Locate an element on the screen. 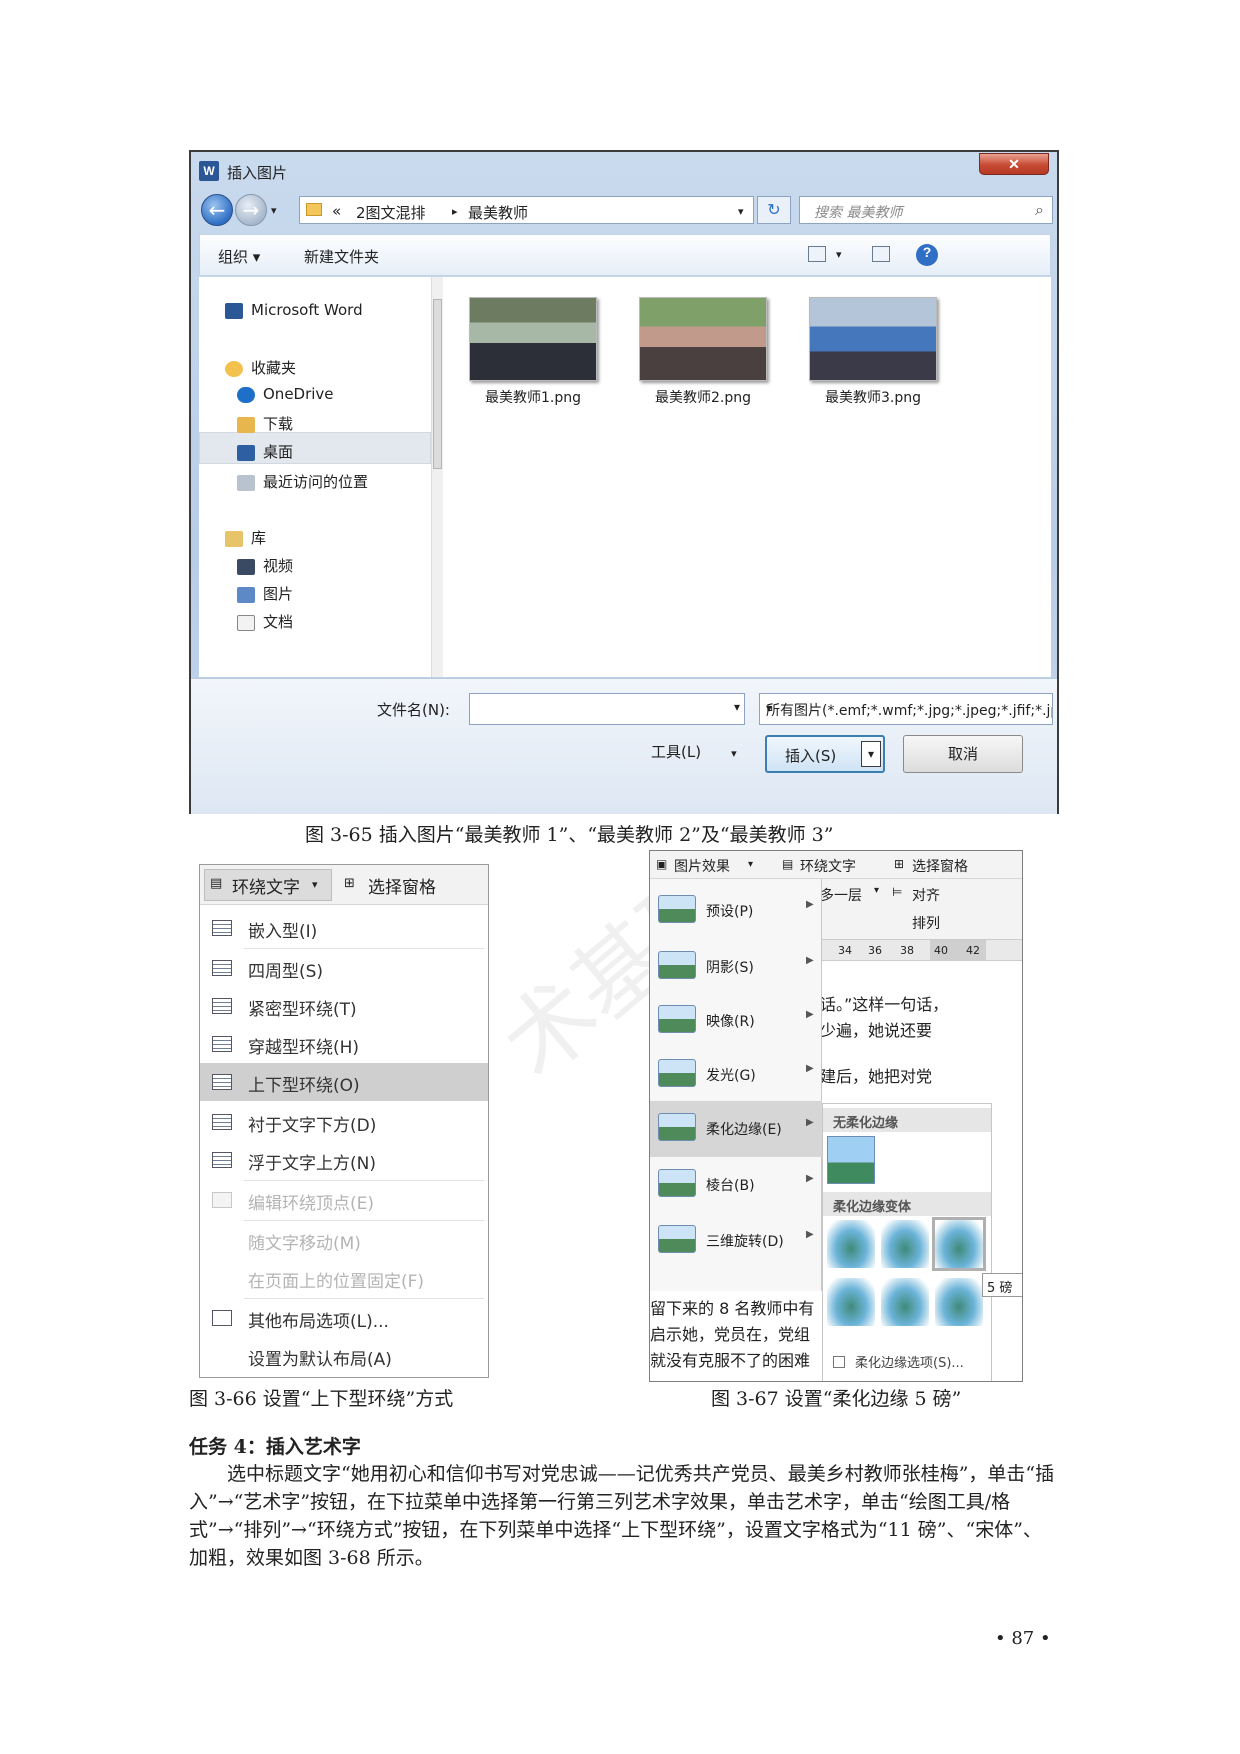 This screenshot has height=1754, width=1240. cancel-button: 取消 is located at coordinates (963, 754).